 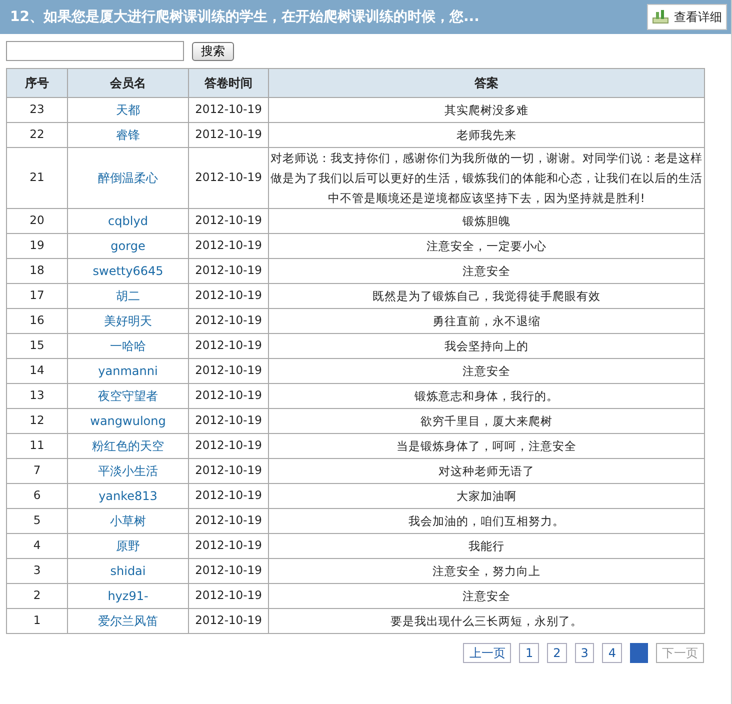 What do you see at coordinates (128, 221) in the screenshot?
I see `member-link: cqblyd` at bounding box center [128, 221].